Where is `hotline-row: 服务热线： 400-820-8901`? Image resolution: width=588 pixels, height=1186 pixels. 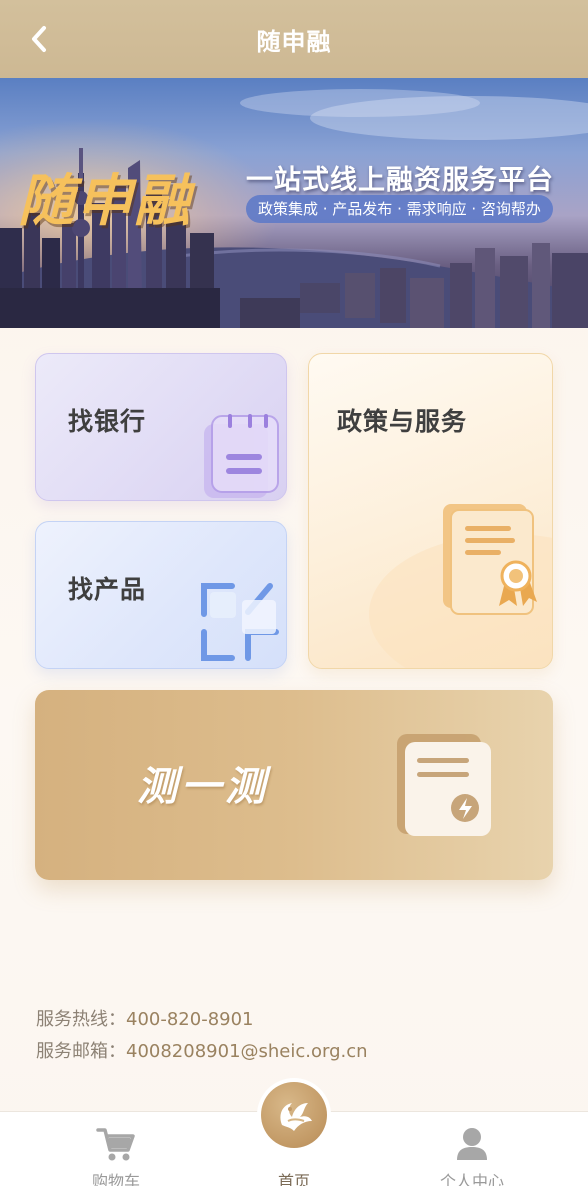
hotline-row: 服务热线： 400-820-8901 is located at coordinates (202, 1020).